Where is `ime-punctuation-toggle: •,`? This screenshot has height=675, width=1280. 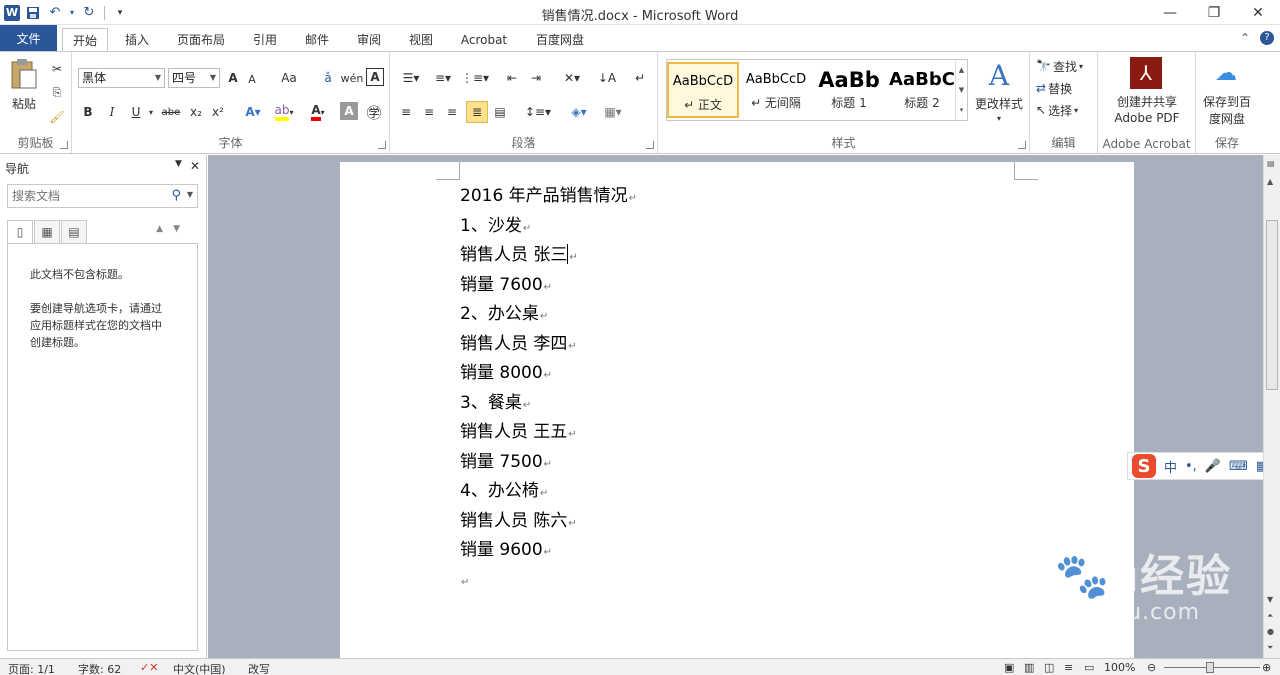
ime-punctuation-toggle: •, is located at coordinates (1191, 466).